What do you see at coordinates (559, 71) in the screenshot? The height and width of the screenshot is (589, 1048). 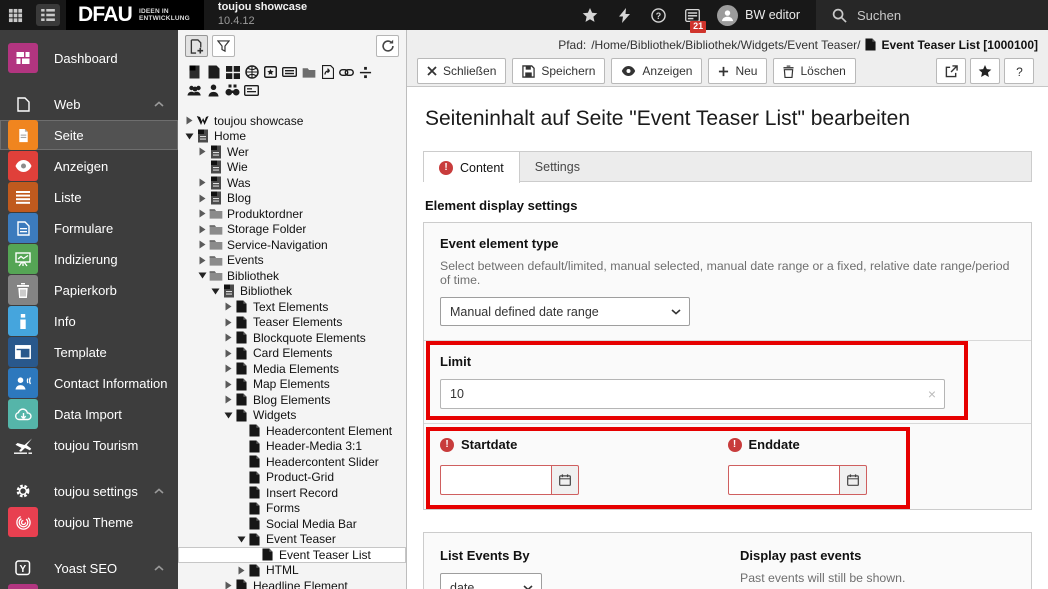 I see `speichern-button: Speichern` at bounding box center [559, 71].